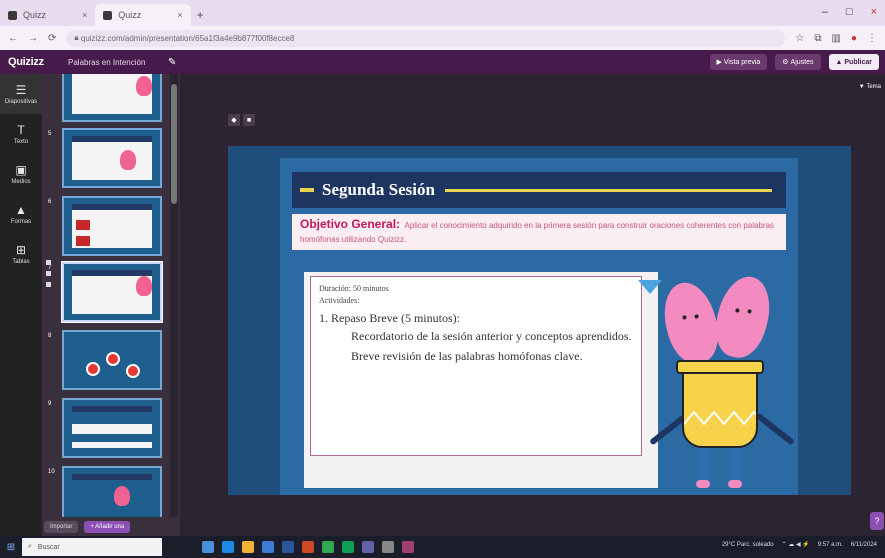 Image resolution: width=885 pixels, height=558 pixels. I want to click on slide-thumb-slot: 9, so click(112, 430).